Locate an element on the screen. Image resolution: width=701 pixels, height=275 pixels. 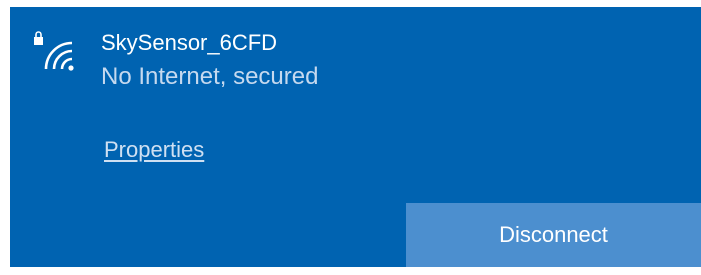
network-status: No Internet, secured is located at coordinates (210, 76).